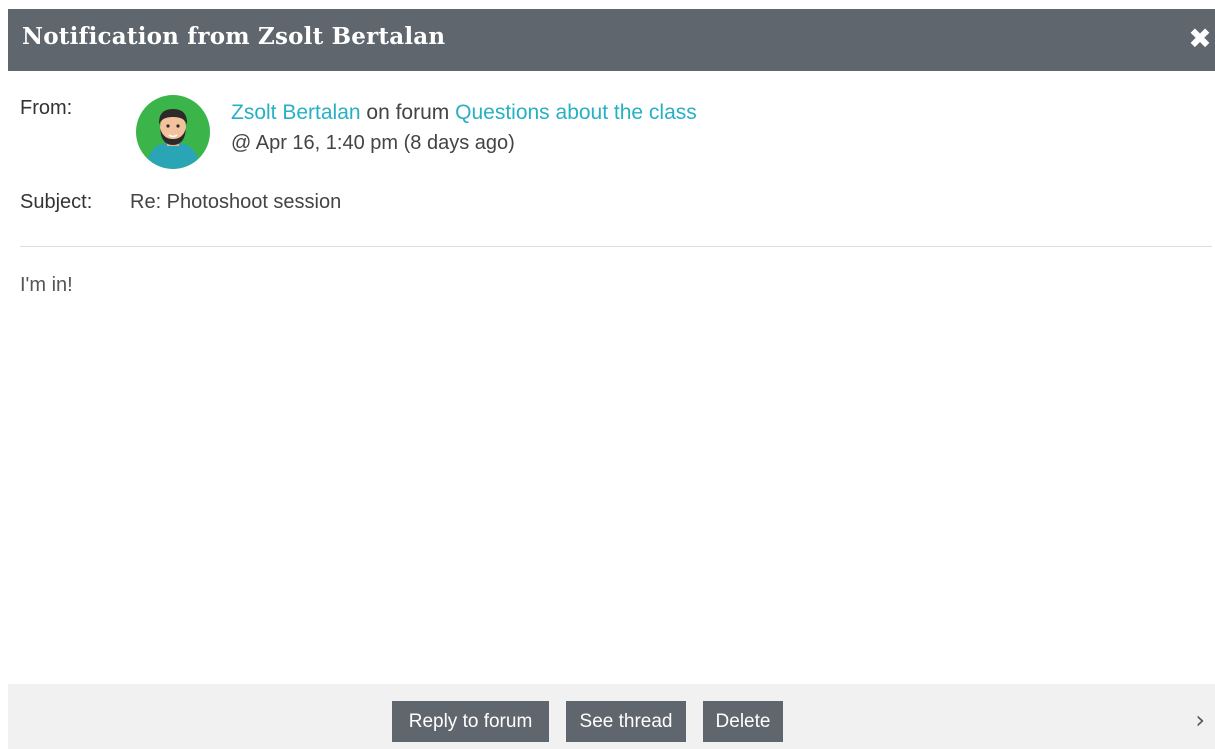 Image resolution: width=1215 pixels, height=749 pixels. What do you see at coordinates (234, 36) in the screenshot?
I see `dialog-title: Notification from Zsolt Bertalan` at bounding box center [234, 36].